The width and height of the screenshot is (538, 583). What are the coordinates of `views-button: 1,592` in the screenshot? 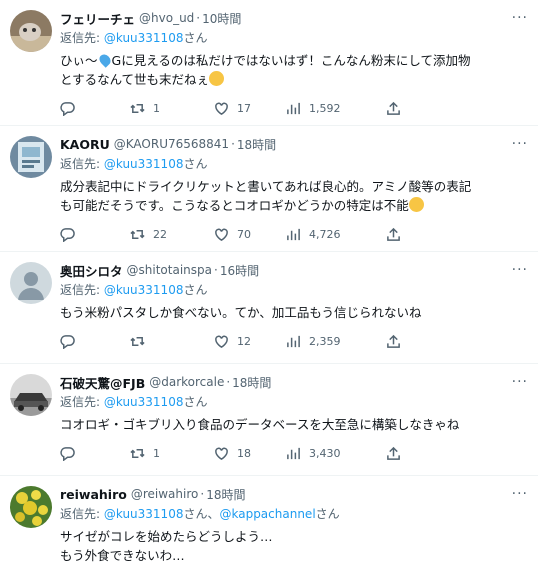 It's located at (336, 108).